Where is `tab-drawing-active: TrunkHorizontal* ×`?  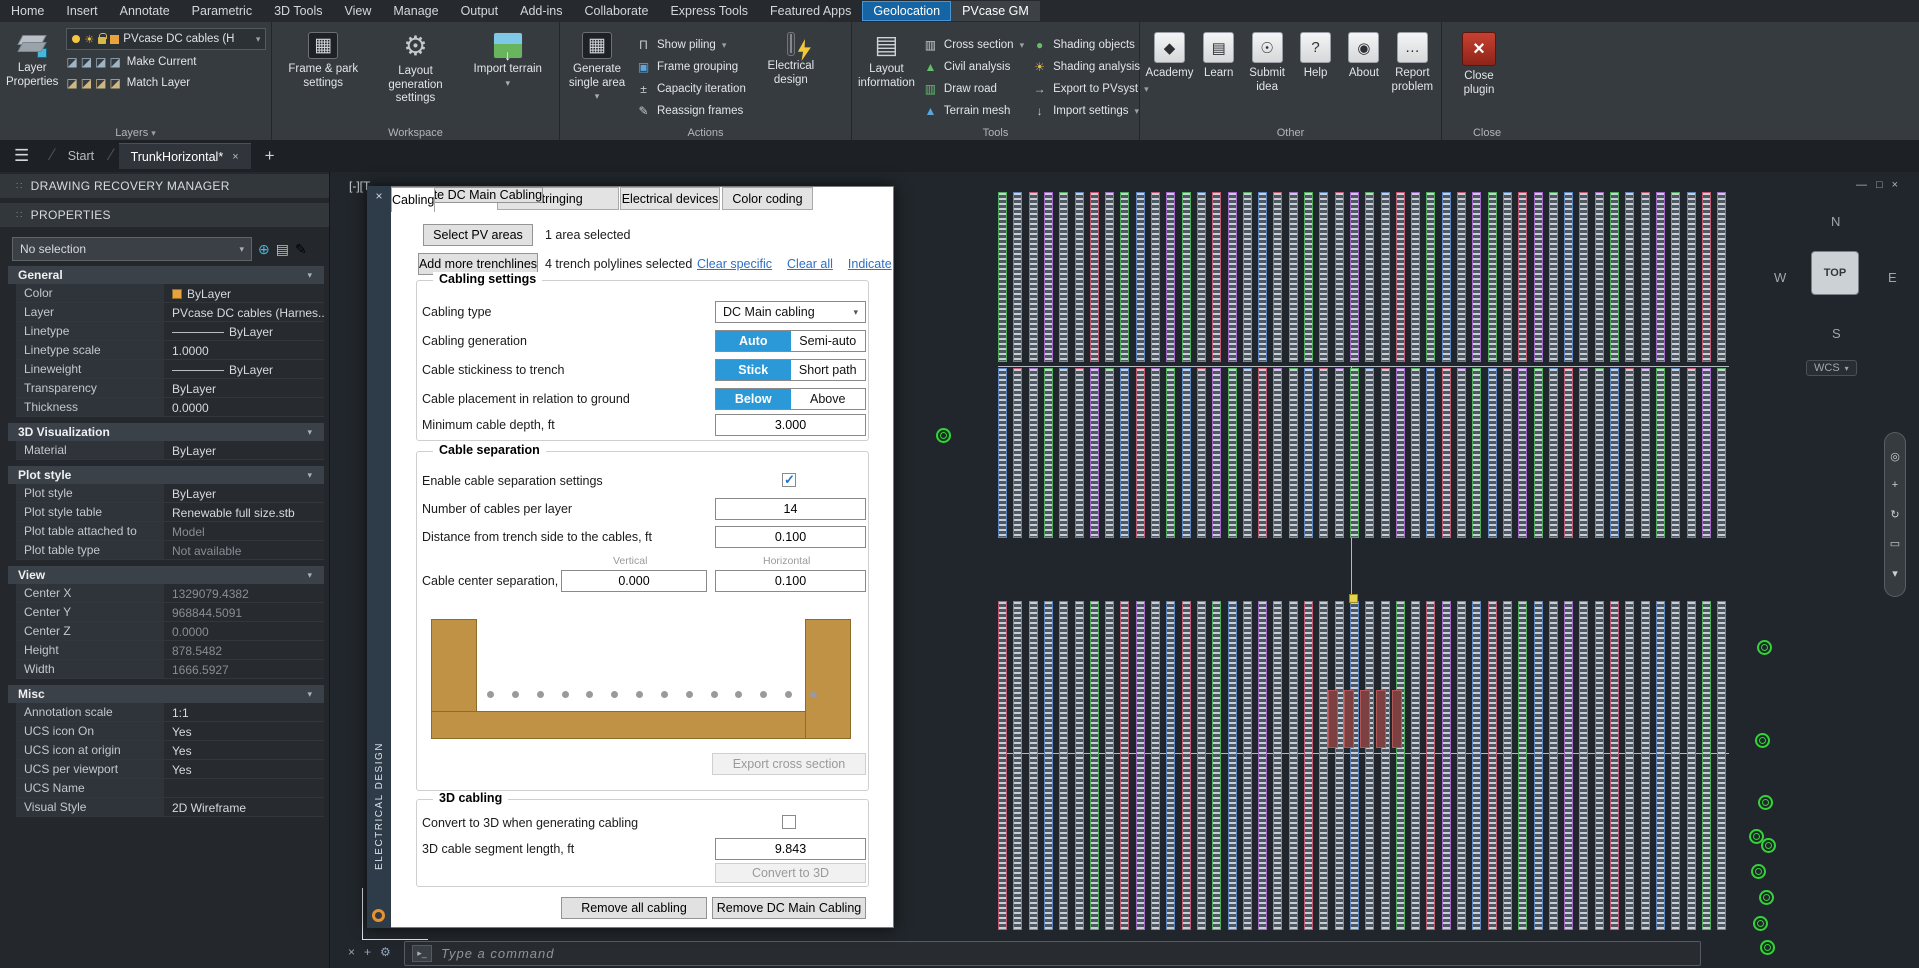 tab-drawing-active: TrunkHorizontal* × is located at coordinates (184, 156).